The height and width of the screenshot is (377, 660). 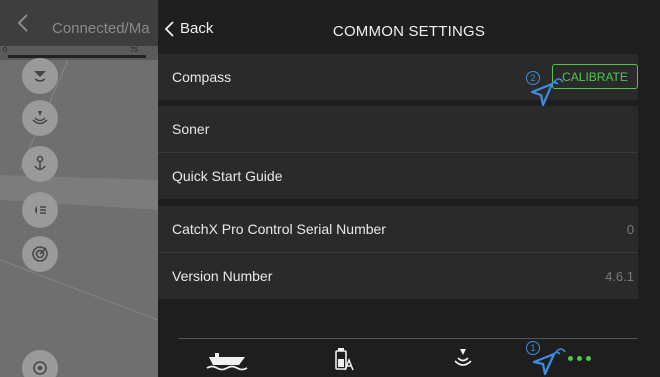 I want to click on background-header: Connected/Ma, so click(x=79, y=23).